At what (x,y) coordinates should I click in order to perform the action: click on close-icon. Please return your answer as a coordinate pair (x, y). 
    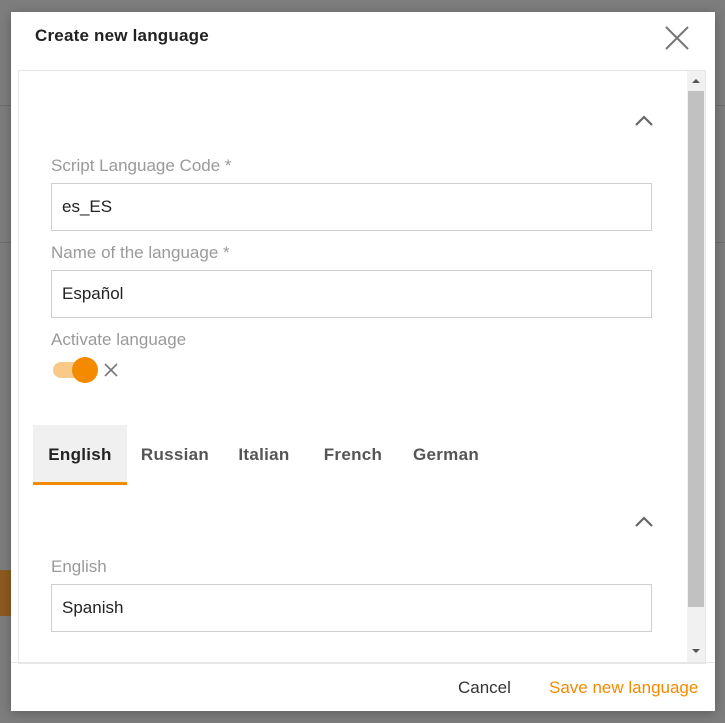
    Looking at the image, I should click on (677, 38).